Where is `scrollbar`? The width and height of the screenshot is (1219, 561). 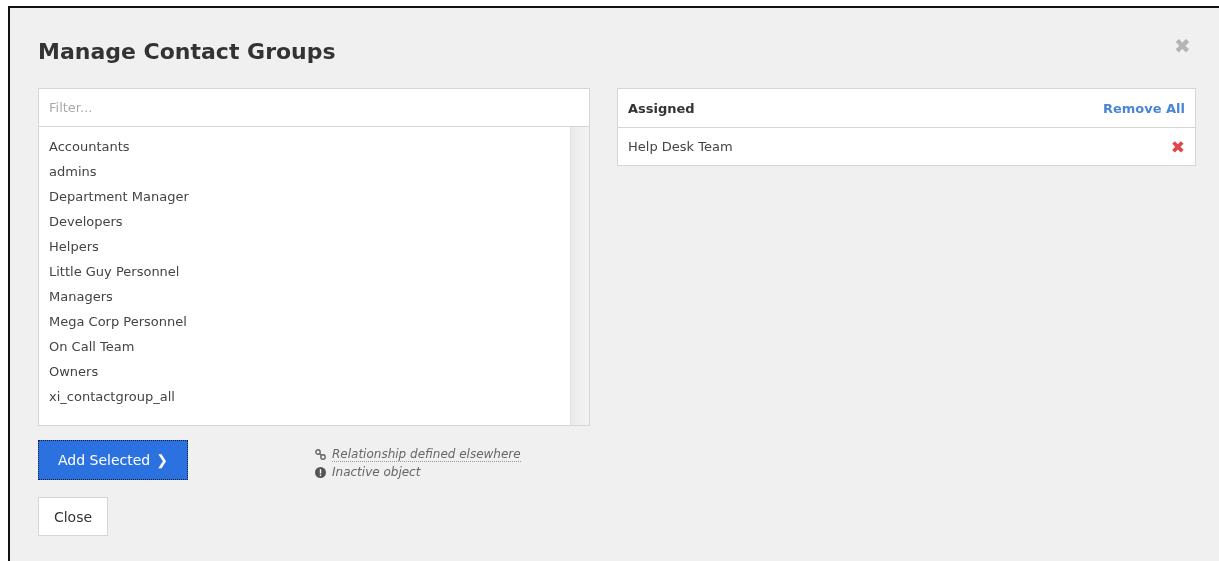 scrollbar is located at coordinates (579, 276).